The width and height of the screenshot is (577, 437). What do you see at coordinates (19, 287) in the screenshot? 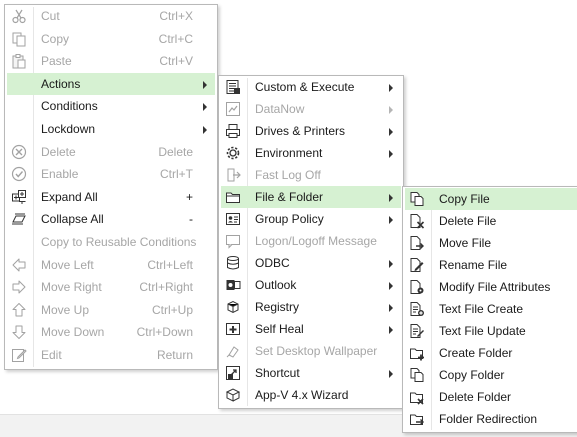
I see `arrow-right-icon` at bounding box center [19, 287].